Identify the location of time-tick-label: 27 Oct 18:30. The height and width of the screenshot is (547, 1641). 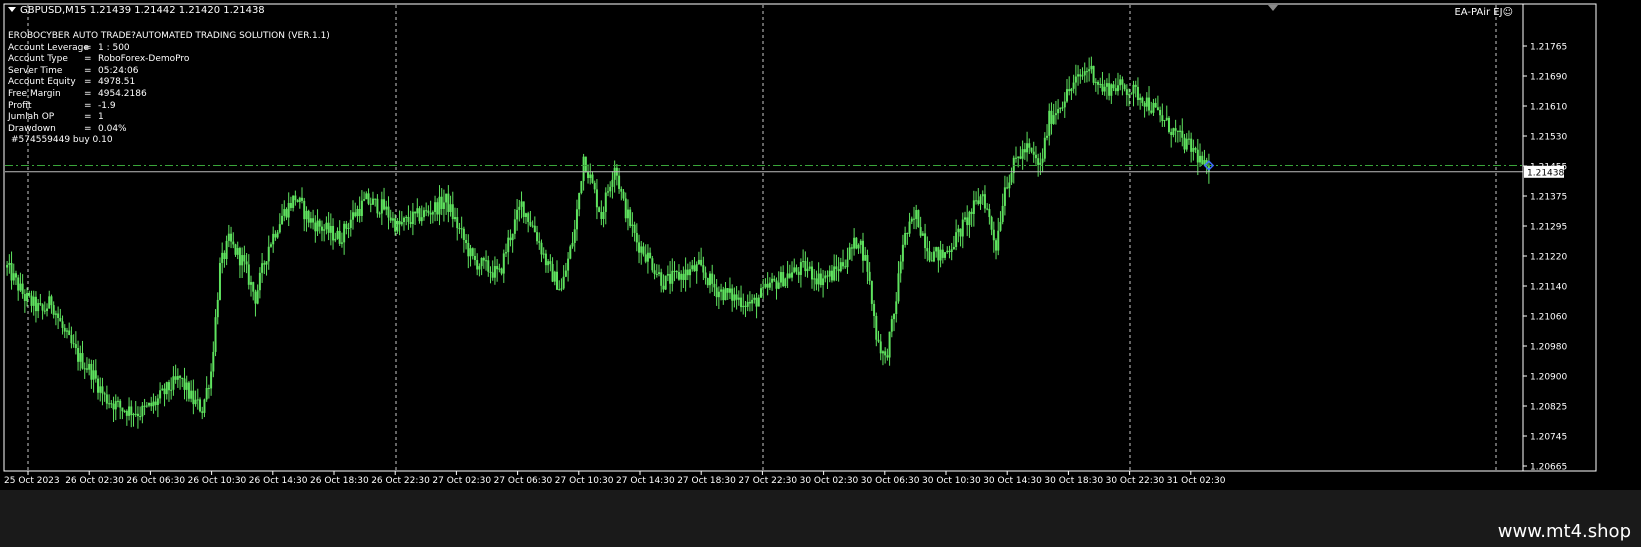
(706, 481).